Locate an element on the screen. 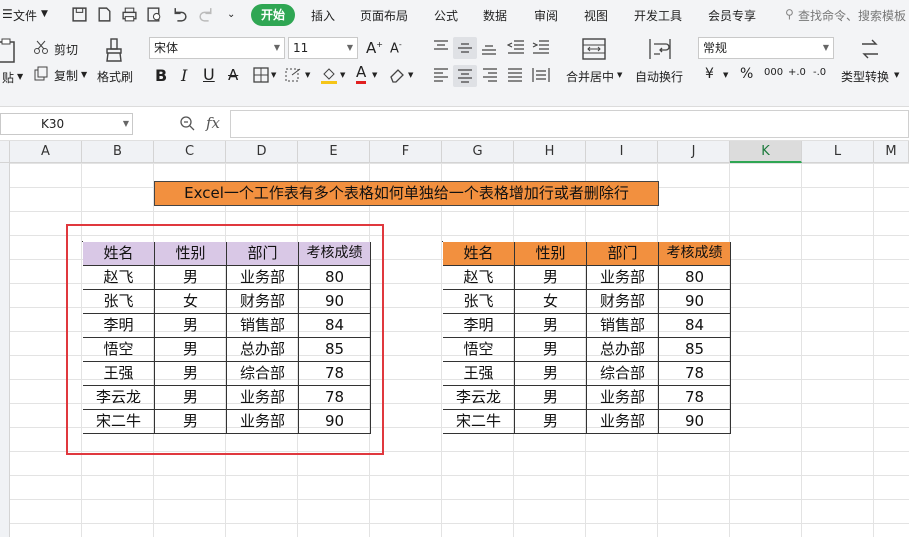  strikethrough-icon: A is located at coordinates (233, 75).